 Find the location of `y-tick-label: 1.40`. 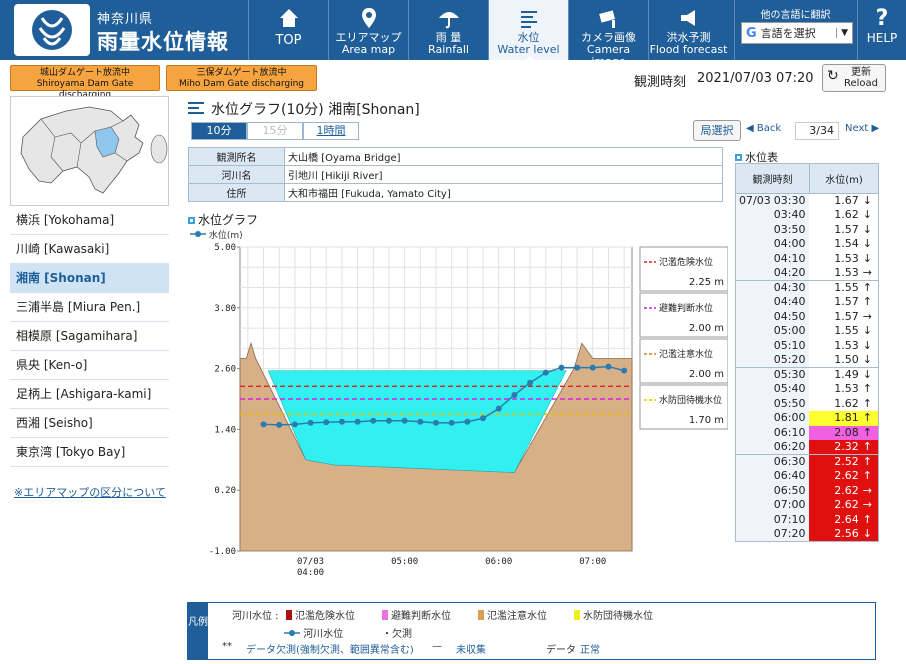

y-tick-label: 1.40 is located at coordinates (225, 430).